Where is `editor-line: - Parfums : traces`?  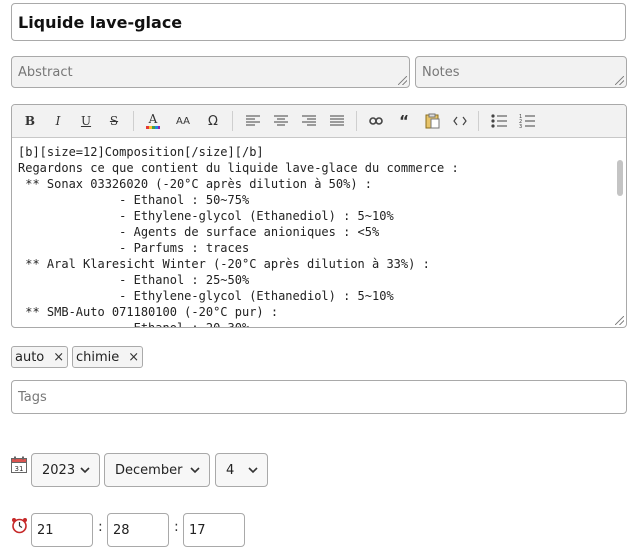 editor-line: - Parfums : traces is located at coordinates (134, 248).